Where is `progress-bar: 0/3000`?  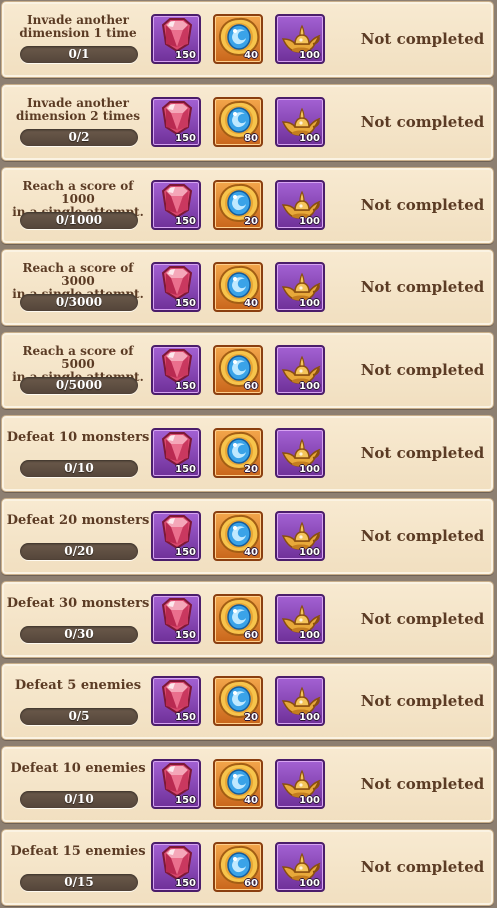
progress-bar: 0/3000 is located at coordinates (79, 303).